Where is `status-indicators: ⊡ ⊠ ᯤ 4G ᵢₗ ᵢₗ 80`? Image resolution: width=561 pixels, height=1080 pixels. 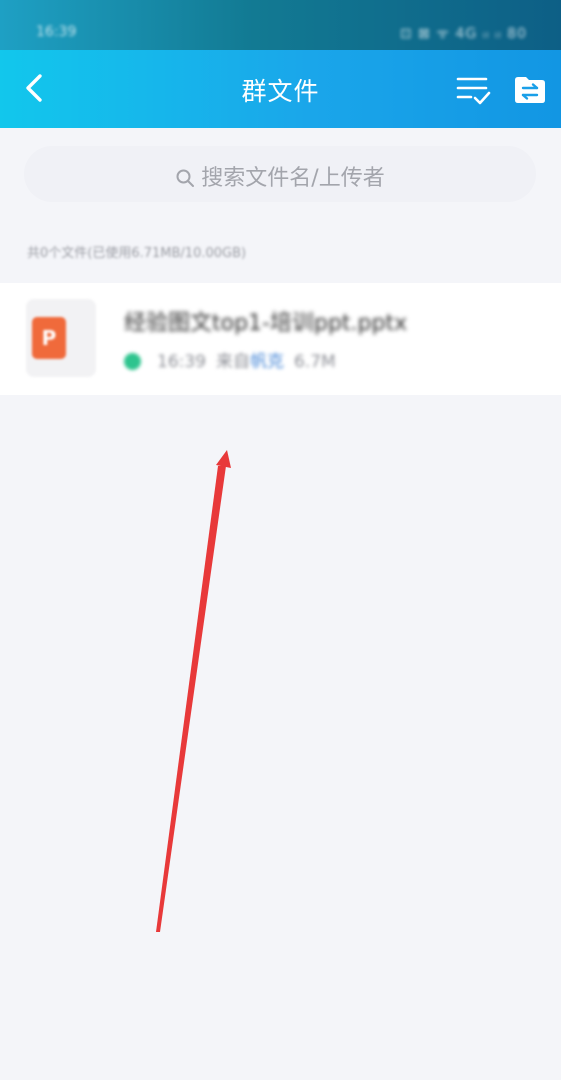
status-indicators: ⊡ ⊠ ᯤ 4G ᵢₗ ᵢₗ 80 is located at coordinates (463, 34).